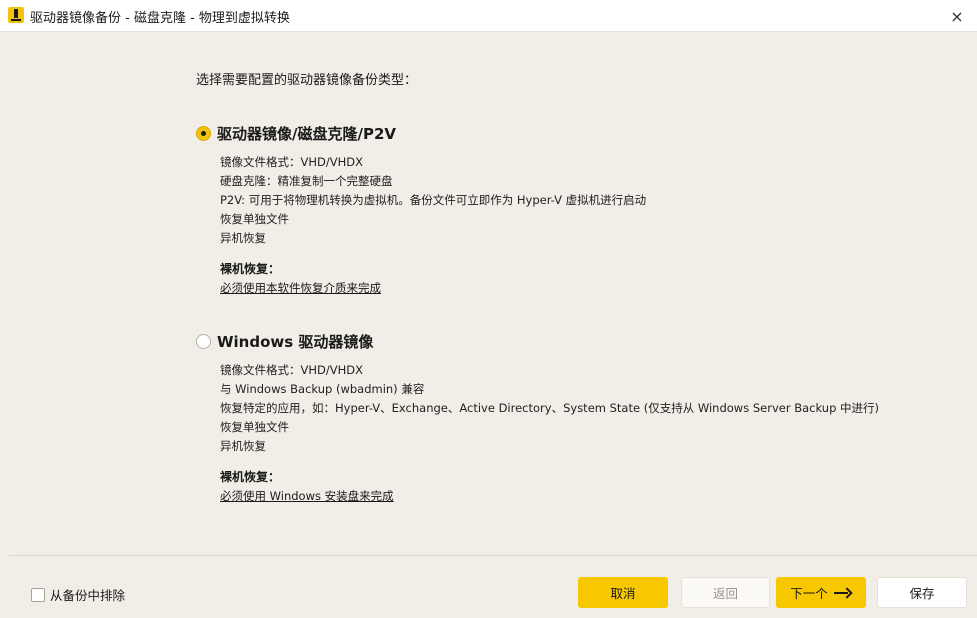 The width and height of the screenshot is (977, 618). I want to click on back-button-label: 返回, so click(725, 593).